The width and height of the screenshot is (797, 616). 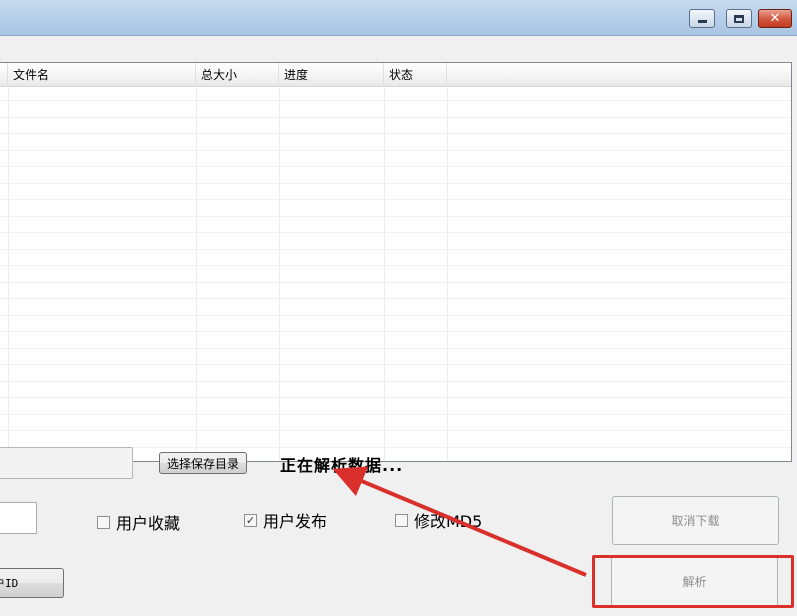 I want to click on maximize-button, so click(x=739, y=18).